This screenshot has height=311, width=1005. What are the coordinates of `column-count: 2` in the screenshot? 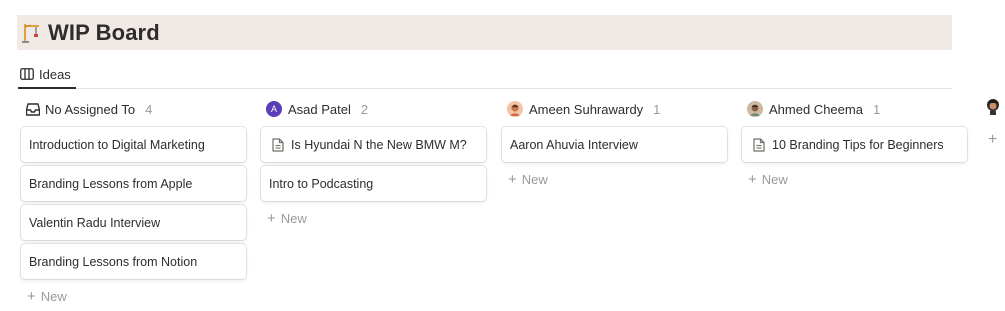 It's located at (364, 109).